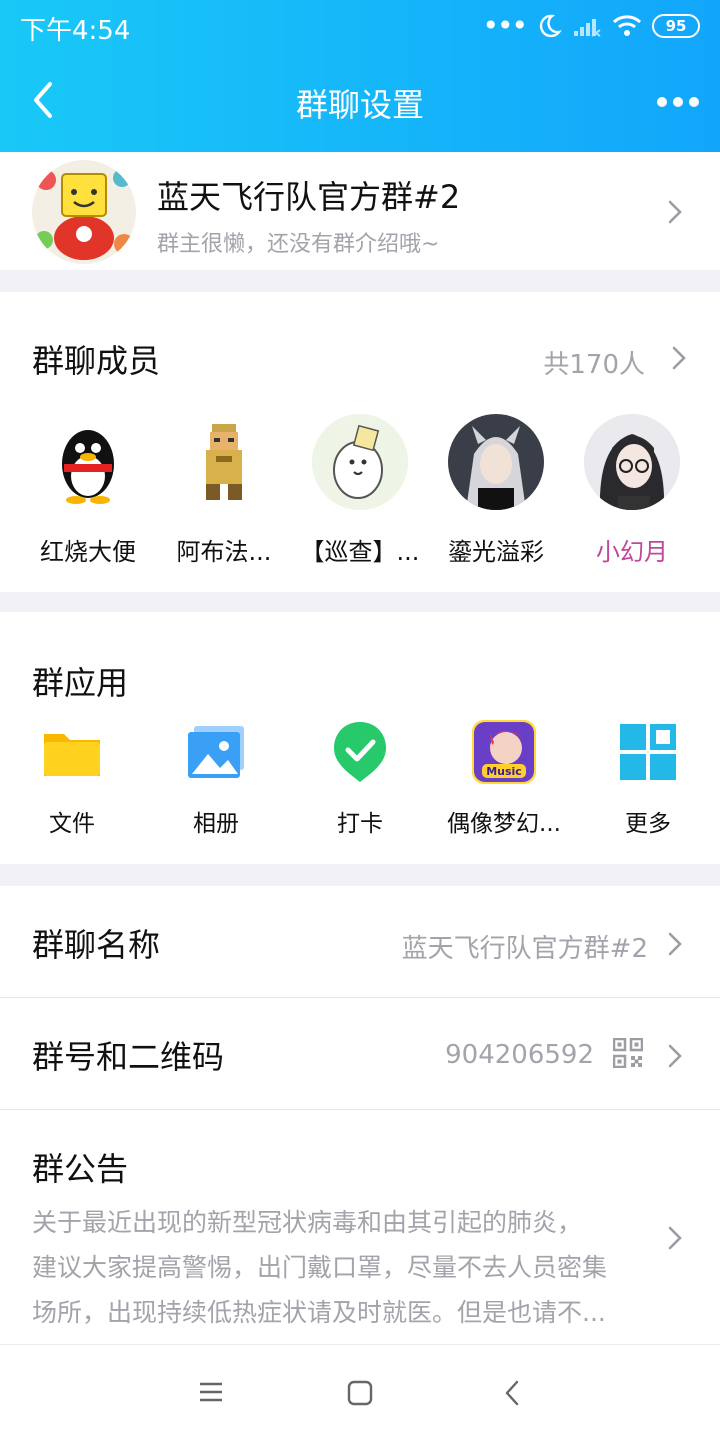 This screenshot has height=1440, width=720. I want to click on grid-more-icon, so click(648, 752).